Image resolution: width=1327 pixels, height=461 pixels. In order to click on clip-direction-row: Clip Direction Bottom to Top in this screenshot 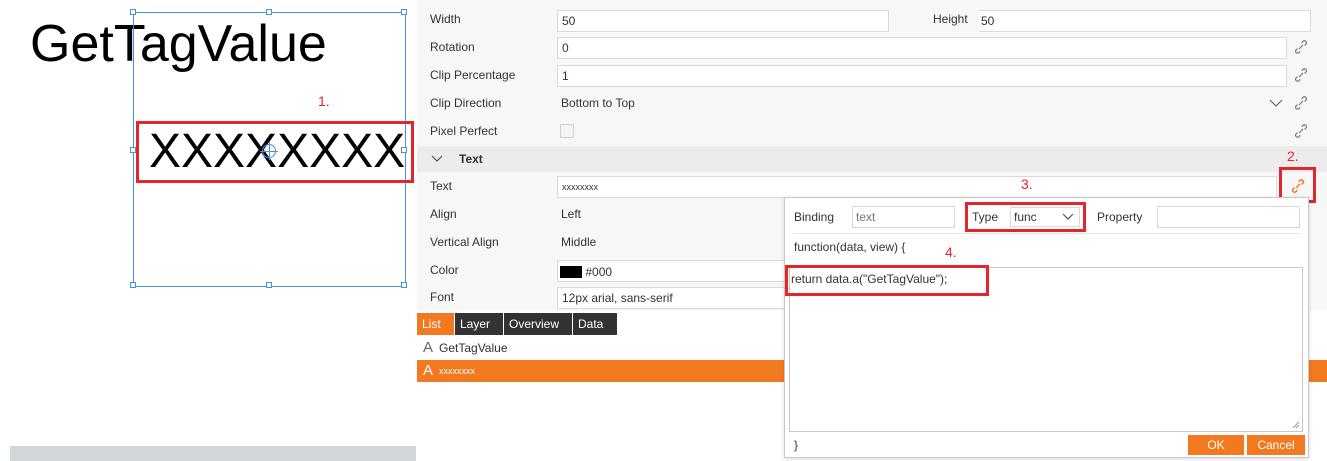, I will do `click(872, 104)`.